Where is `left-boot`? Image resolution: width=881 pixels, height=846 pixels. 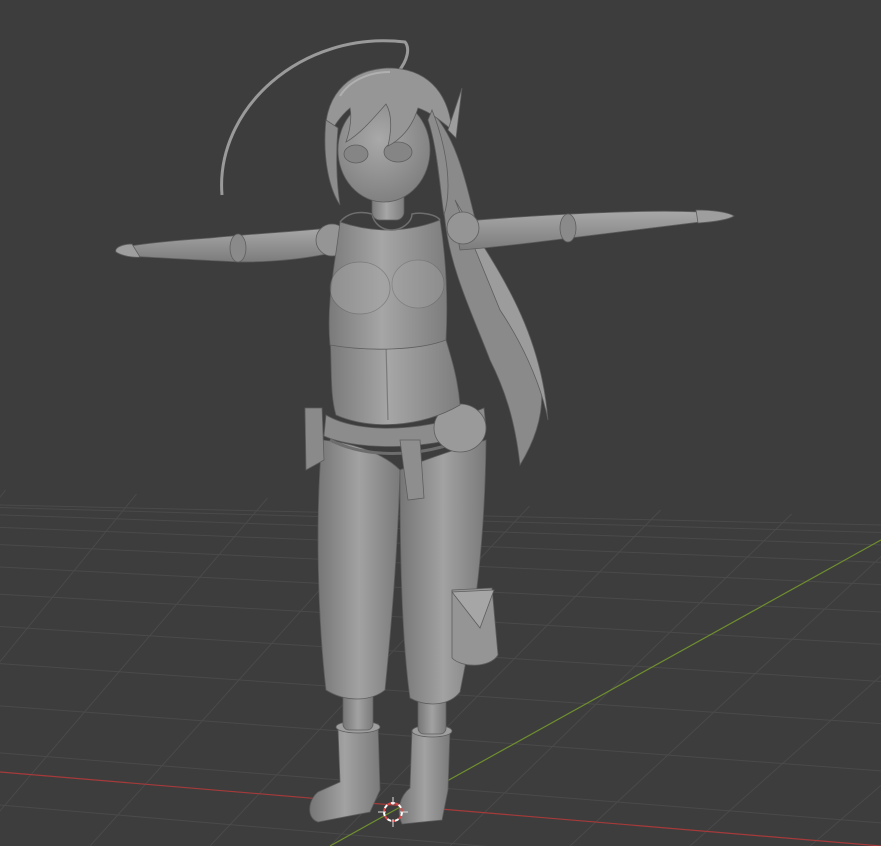 left-boot is located at coordinates (345, 773).